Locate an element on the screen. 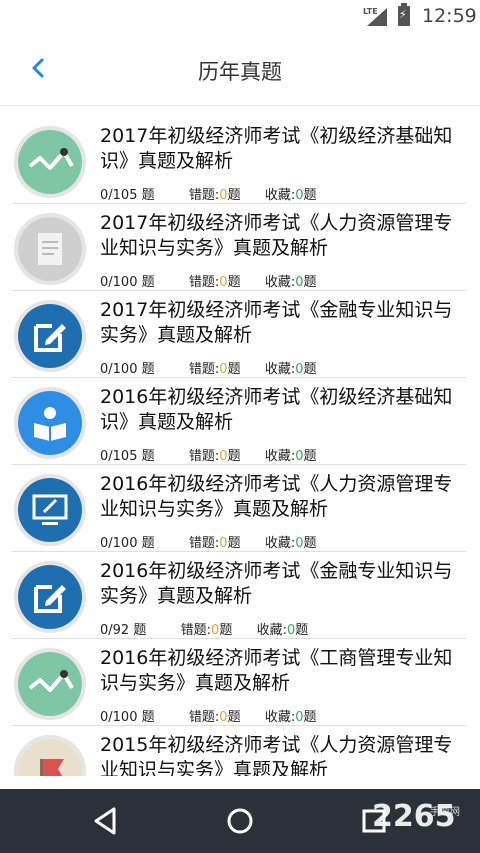  item-title: 2017年初级经济师考试《人力资源管理专业知识与实务》真题及解析 is located at coordinates (276, 235).